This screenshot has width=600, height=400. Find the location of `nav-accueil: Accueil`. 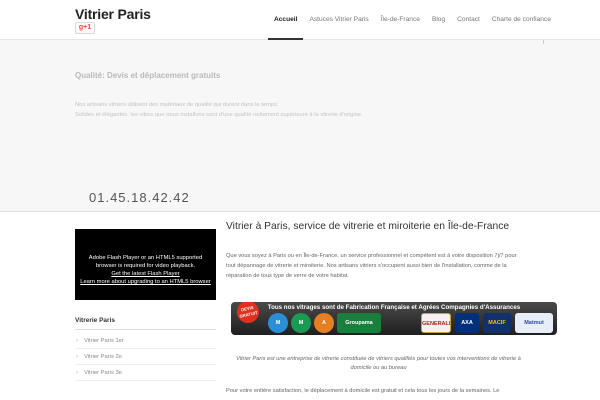

nav-accueil: Accueil is located at coordinates (286, 20).